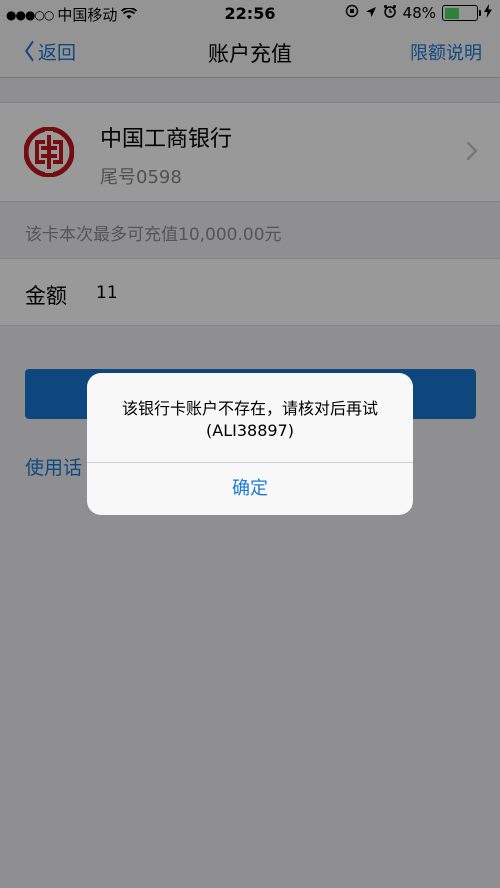 The height and width of the screenshot is (888, 500). What do you see at coordinates (250, 420) in the screenshot?
I see `alert-message: 该银行卡账户不存在，请核对后再试 (ALI38897)` at bounding box center [250, 420].